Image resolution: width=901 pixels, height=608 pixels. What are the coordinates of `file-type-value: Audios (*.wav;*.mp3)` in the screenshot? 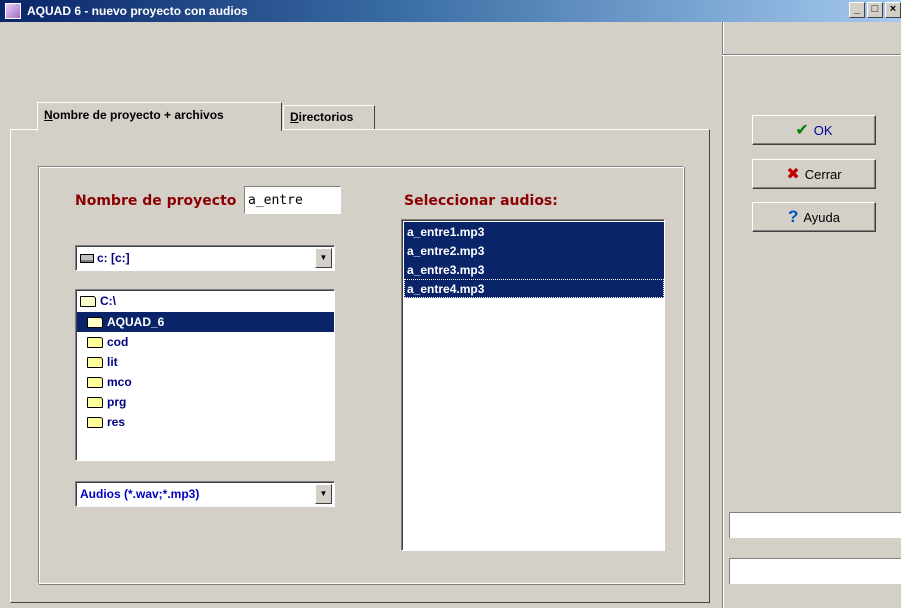 It's located at (140, 494).